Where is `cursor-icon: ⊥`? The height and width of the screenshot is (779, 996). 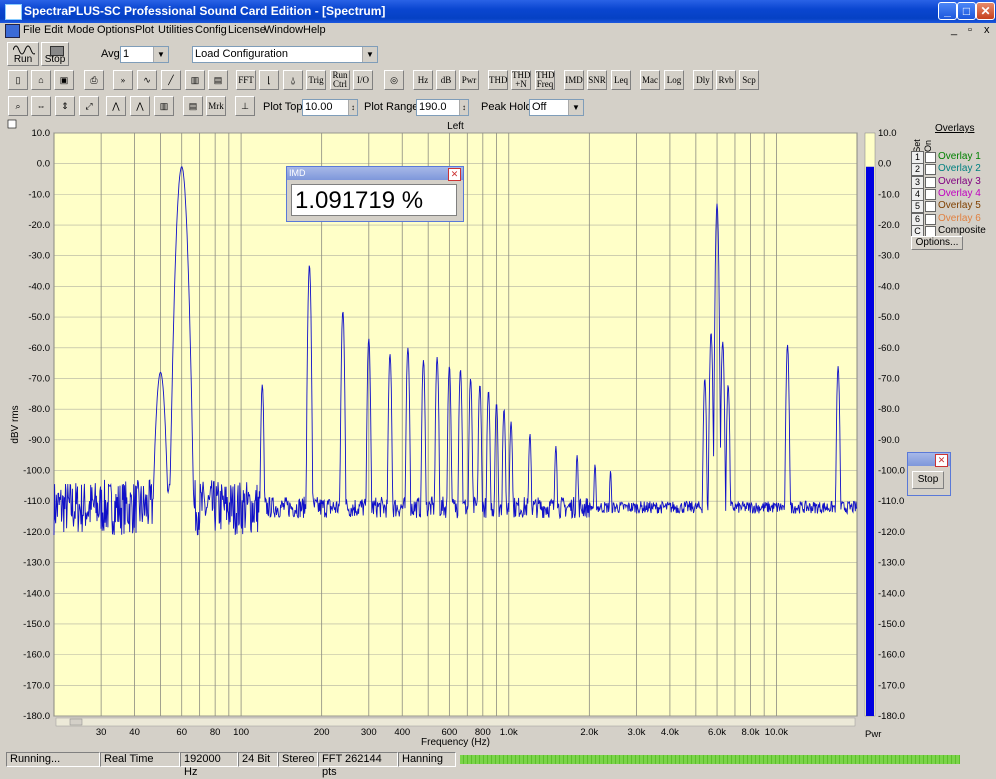
cursor-icon: ⊥ is located at coordinates (245, 106).